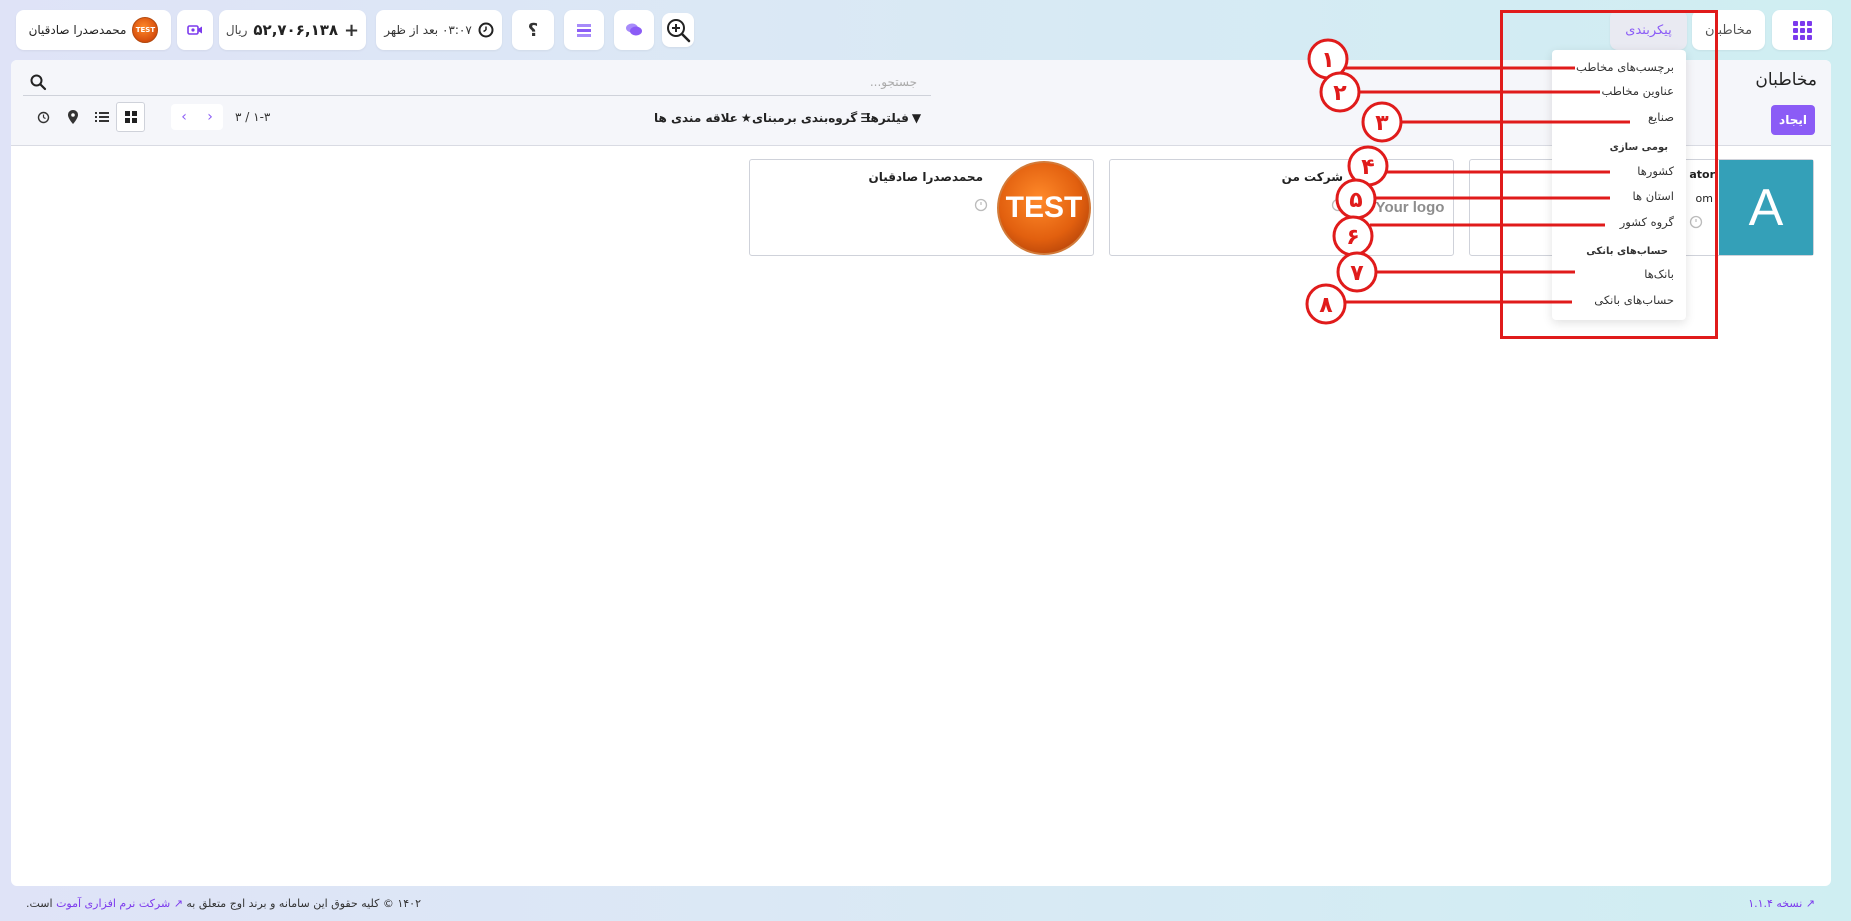  I want to click on filters-button: ▼ فیلترها, so click(893, 118).